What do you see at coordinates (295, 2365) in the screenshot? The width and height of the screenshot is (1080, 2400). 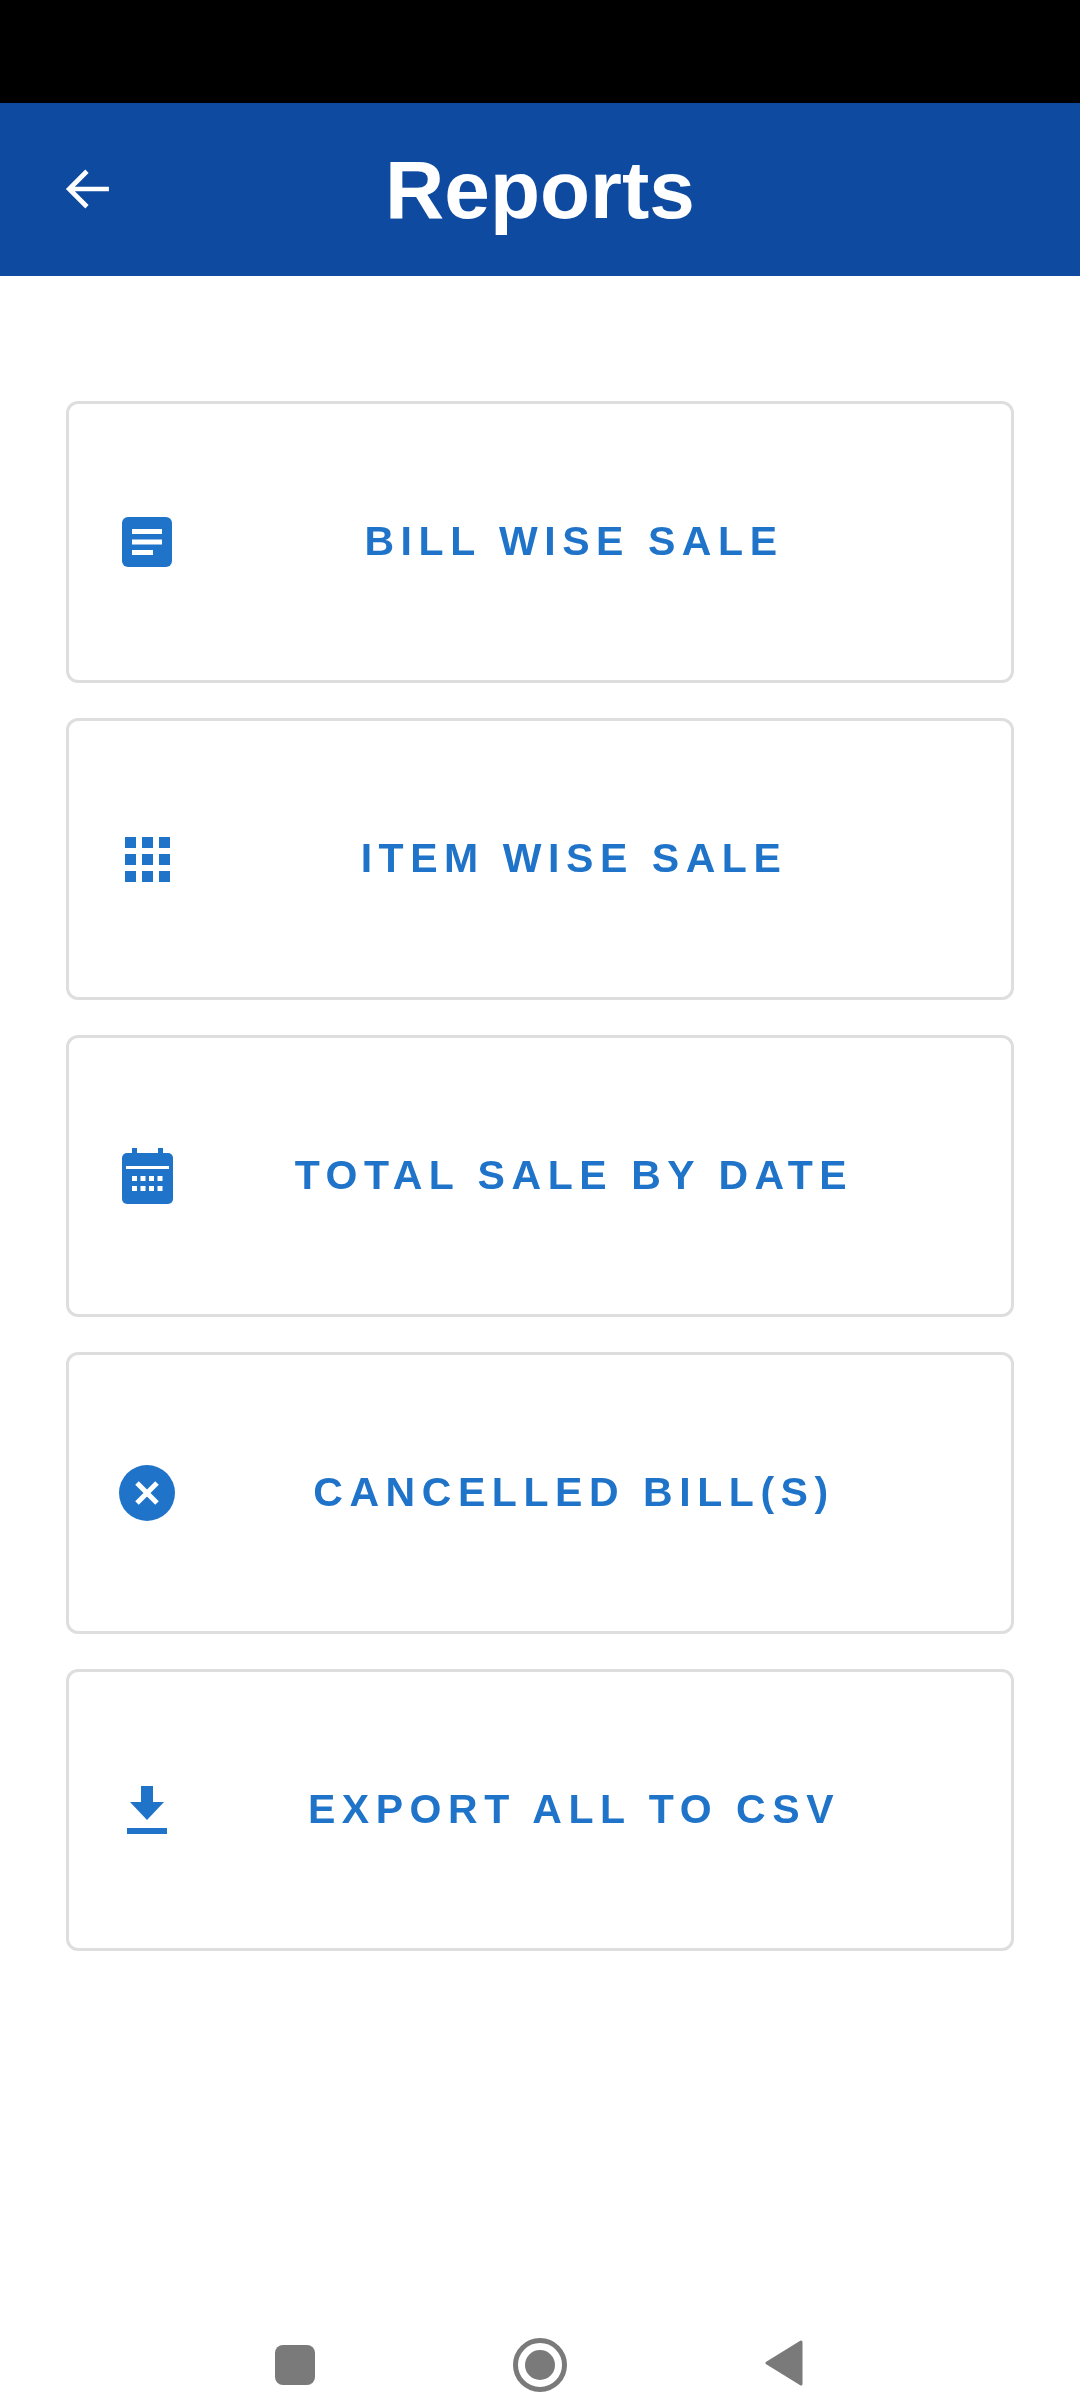 I see `recents-icon` at bounding box center [295, 2365].